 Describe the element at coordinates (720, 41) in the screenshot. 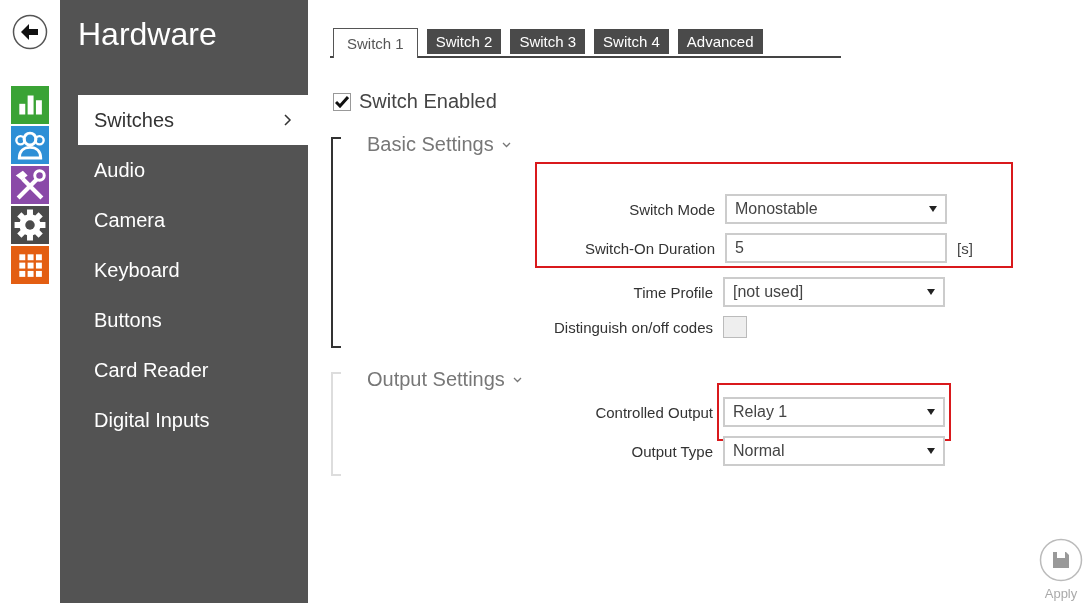

I see `tab: Advanced` at that location.